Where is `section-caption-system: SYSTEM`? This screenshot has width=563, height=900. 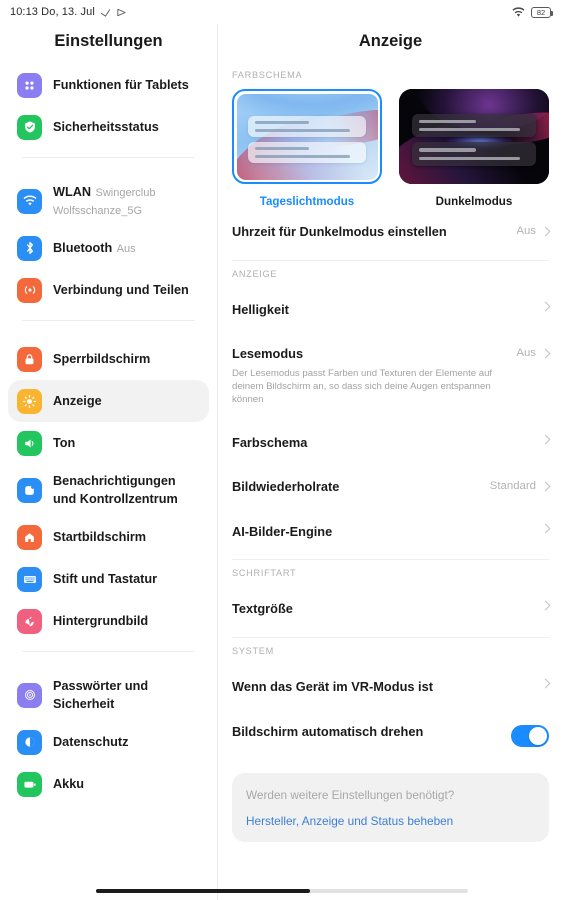 section-caption-system: SYSTEM is located at coordinates (253, 651).